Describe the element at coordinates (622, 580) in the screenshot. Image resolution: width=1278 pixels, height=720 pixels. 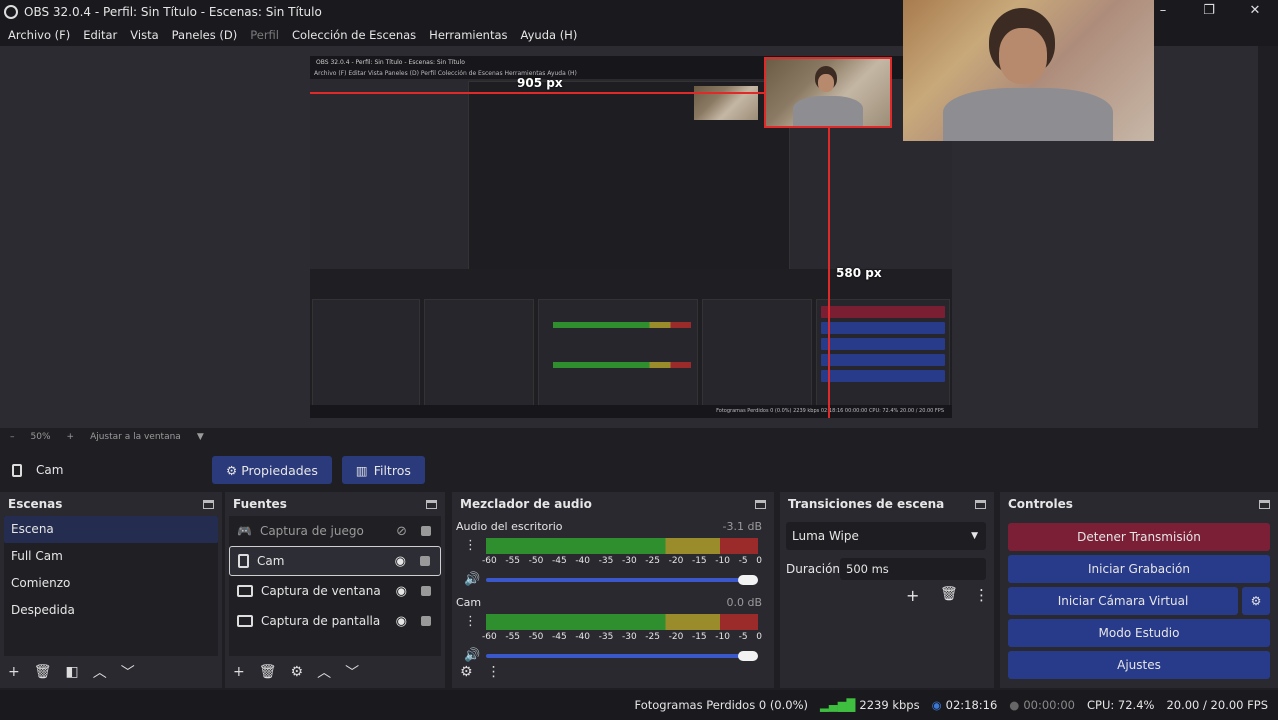
I see `volume-slider` at that location.